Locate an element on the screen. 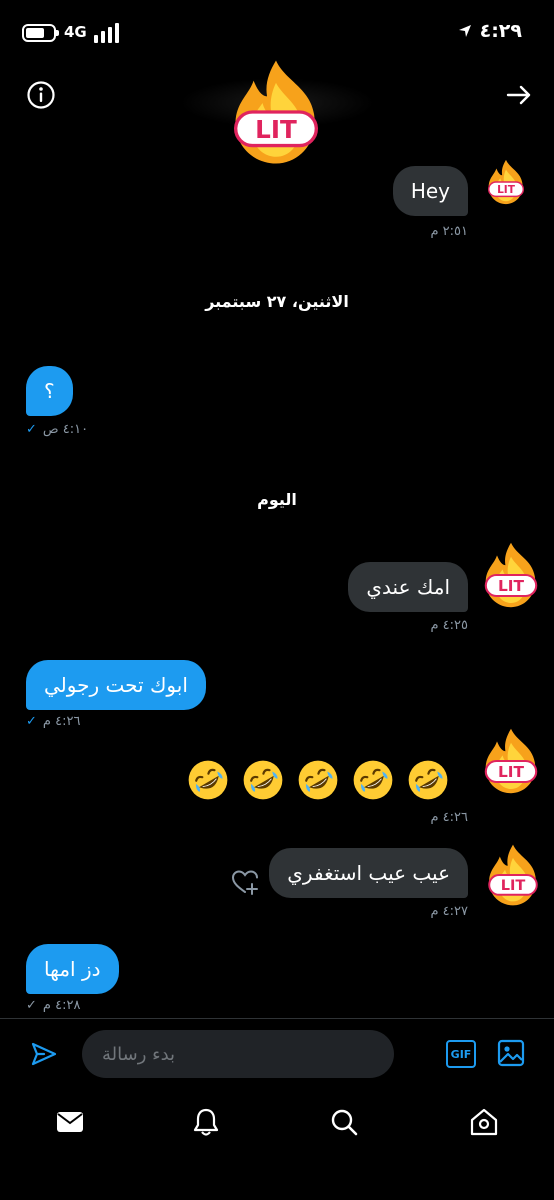 This screenshot has width=554, height=1200. message-input-placeholder: بدء رسالة is located at coordinates (139, 1054).